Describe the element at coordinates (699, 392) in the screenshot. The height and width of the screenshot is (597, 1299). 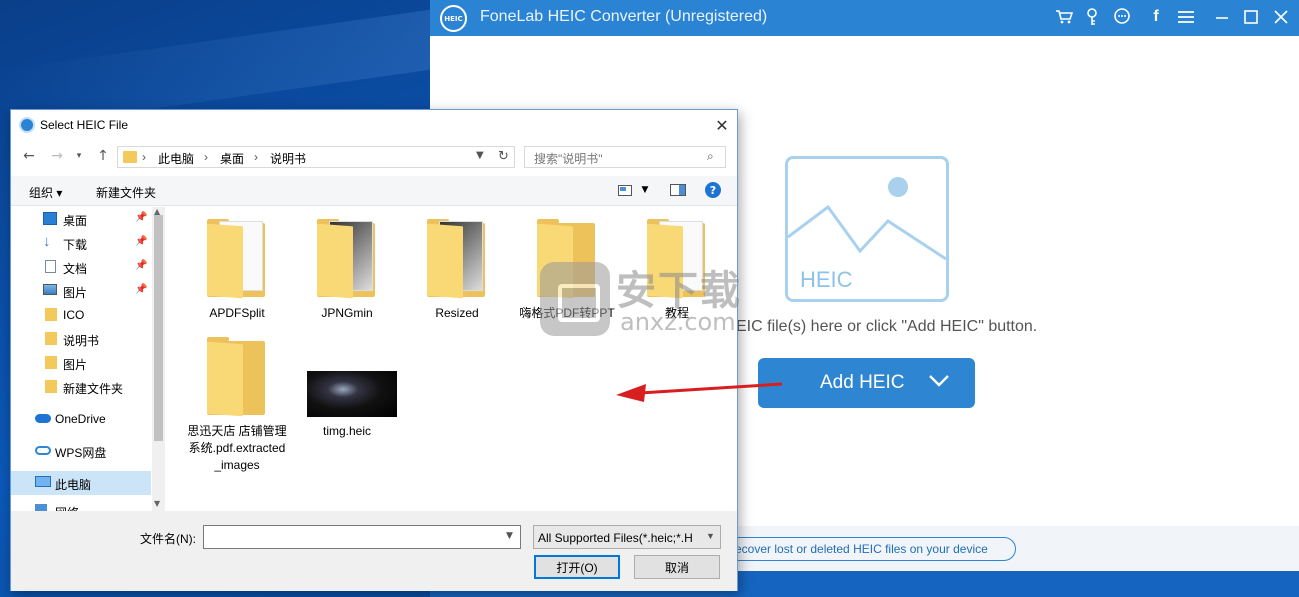
I see `annotation-arrow` at that location.